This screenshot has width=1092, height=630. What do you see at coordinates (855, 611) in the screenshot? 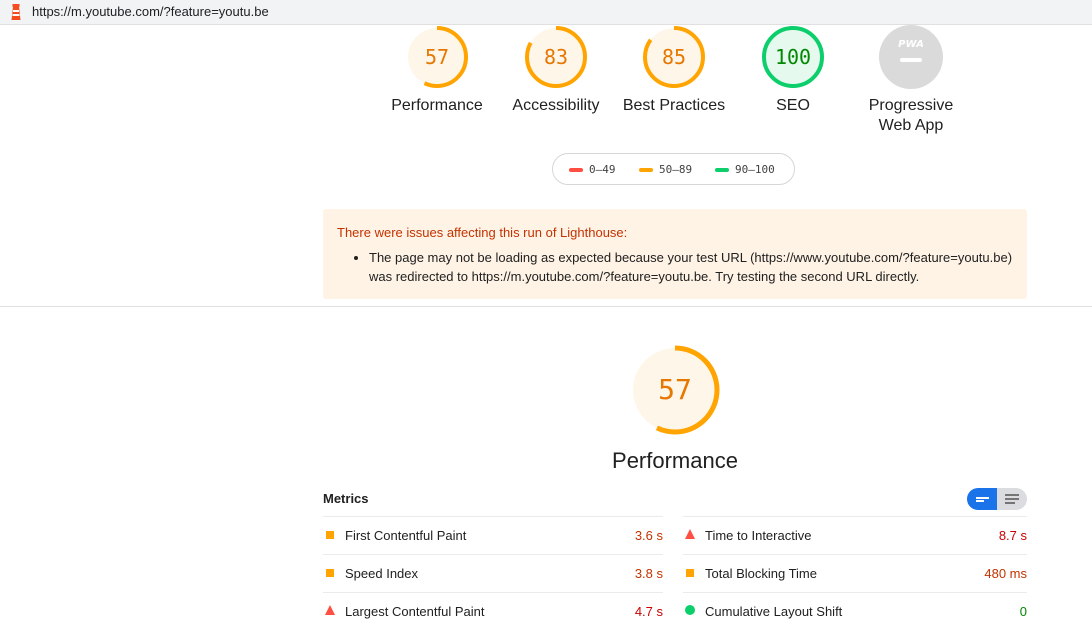
I see `metric-cumulative-layout-shift: Cumulative Layout Shift 0` at bounding box center [855, 611].